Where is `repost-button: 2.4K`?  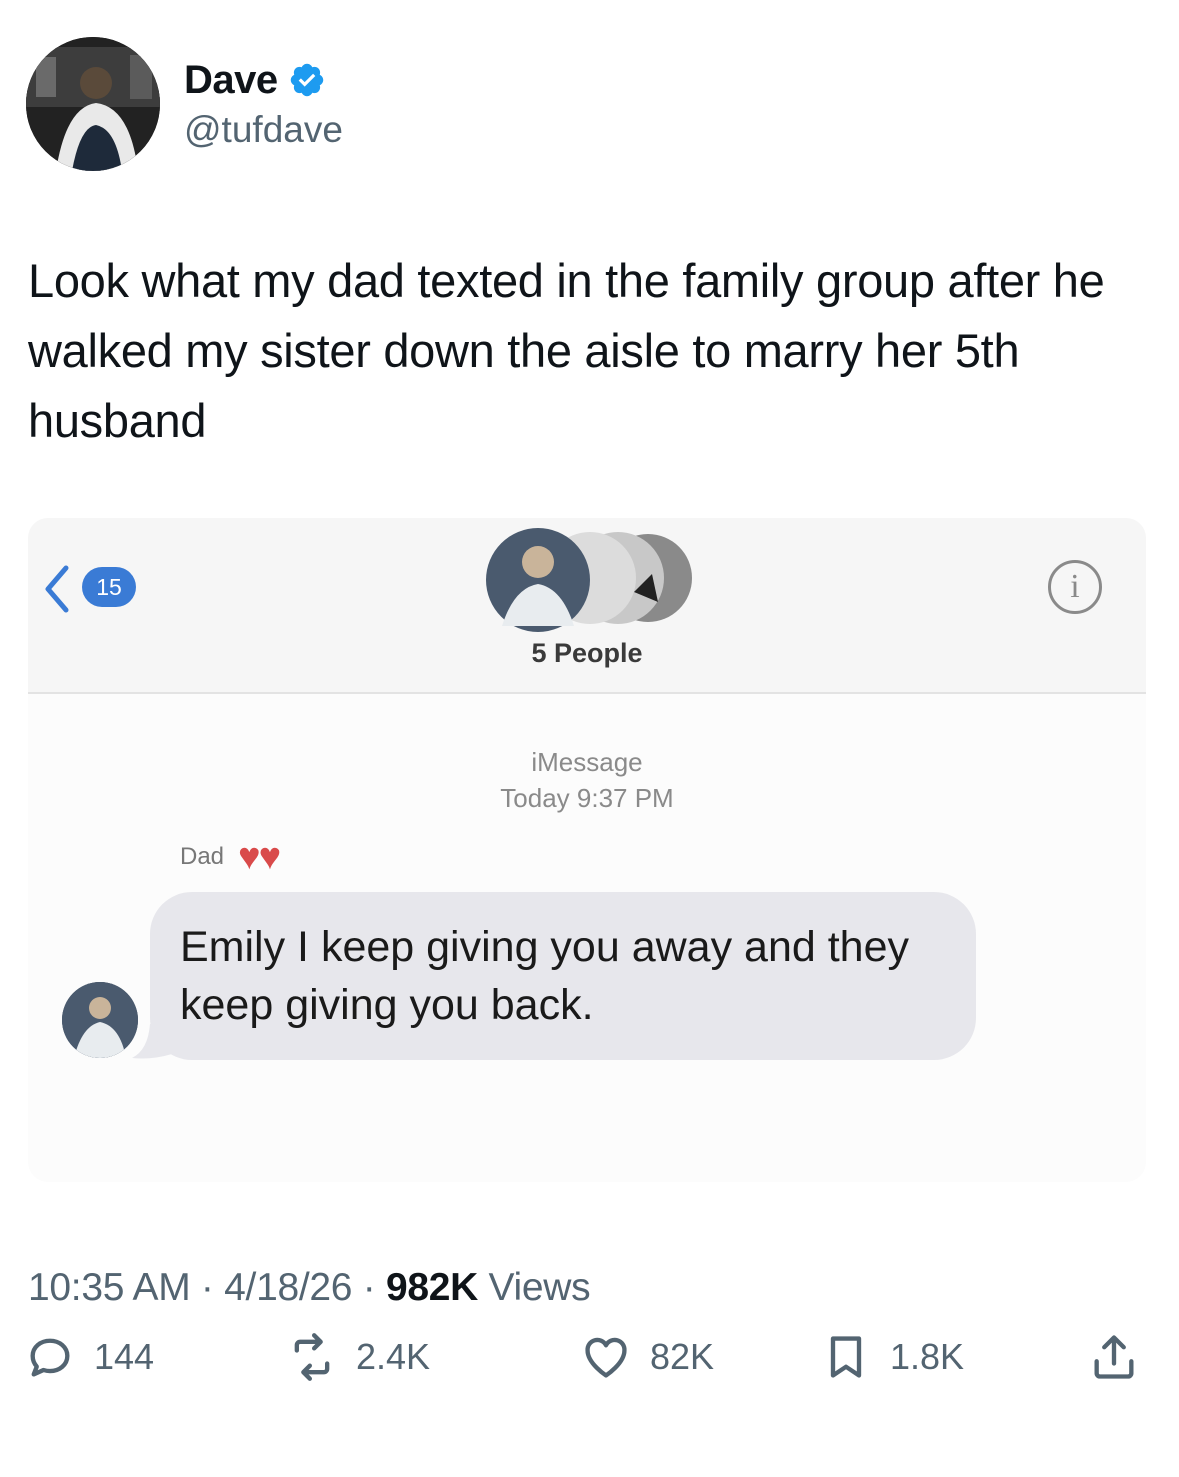 repost-button: 2.4K is located at coordinates (358, 1357).